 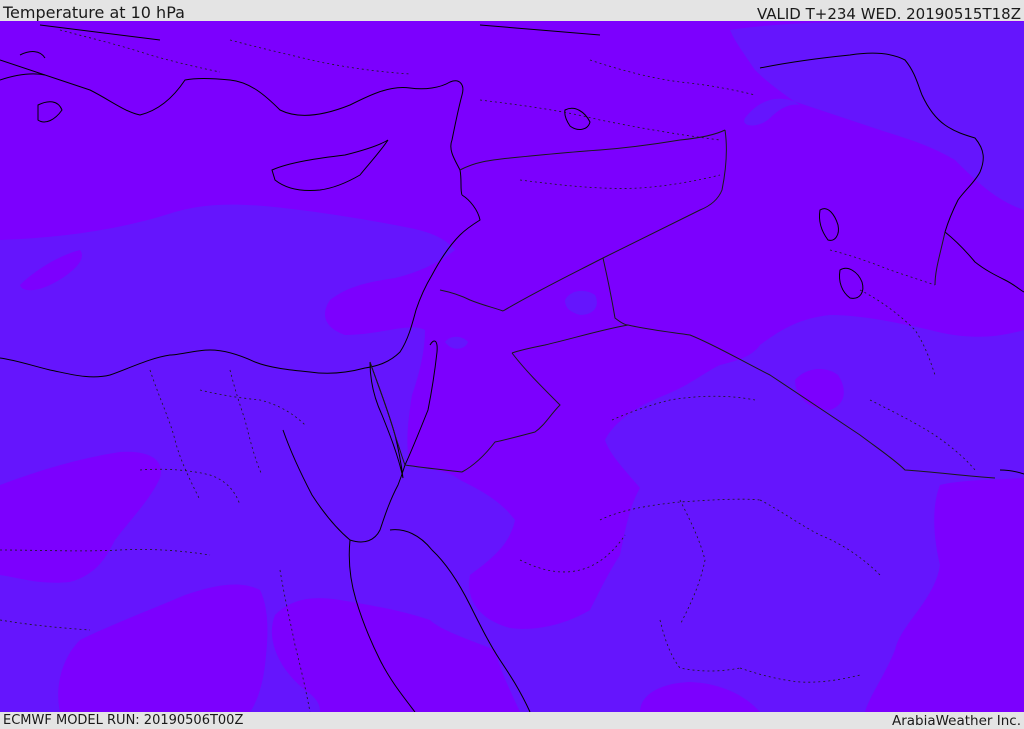 I want to click on map-title: Temperature at 10 hPa, so click(x=94, y=12).